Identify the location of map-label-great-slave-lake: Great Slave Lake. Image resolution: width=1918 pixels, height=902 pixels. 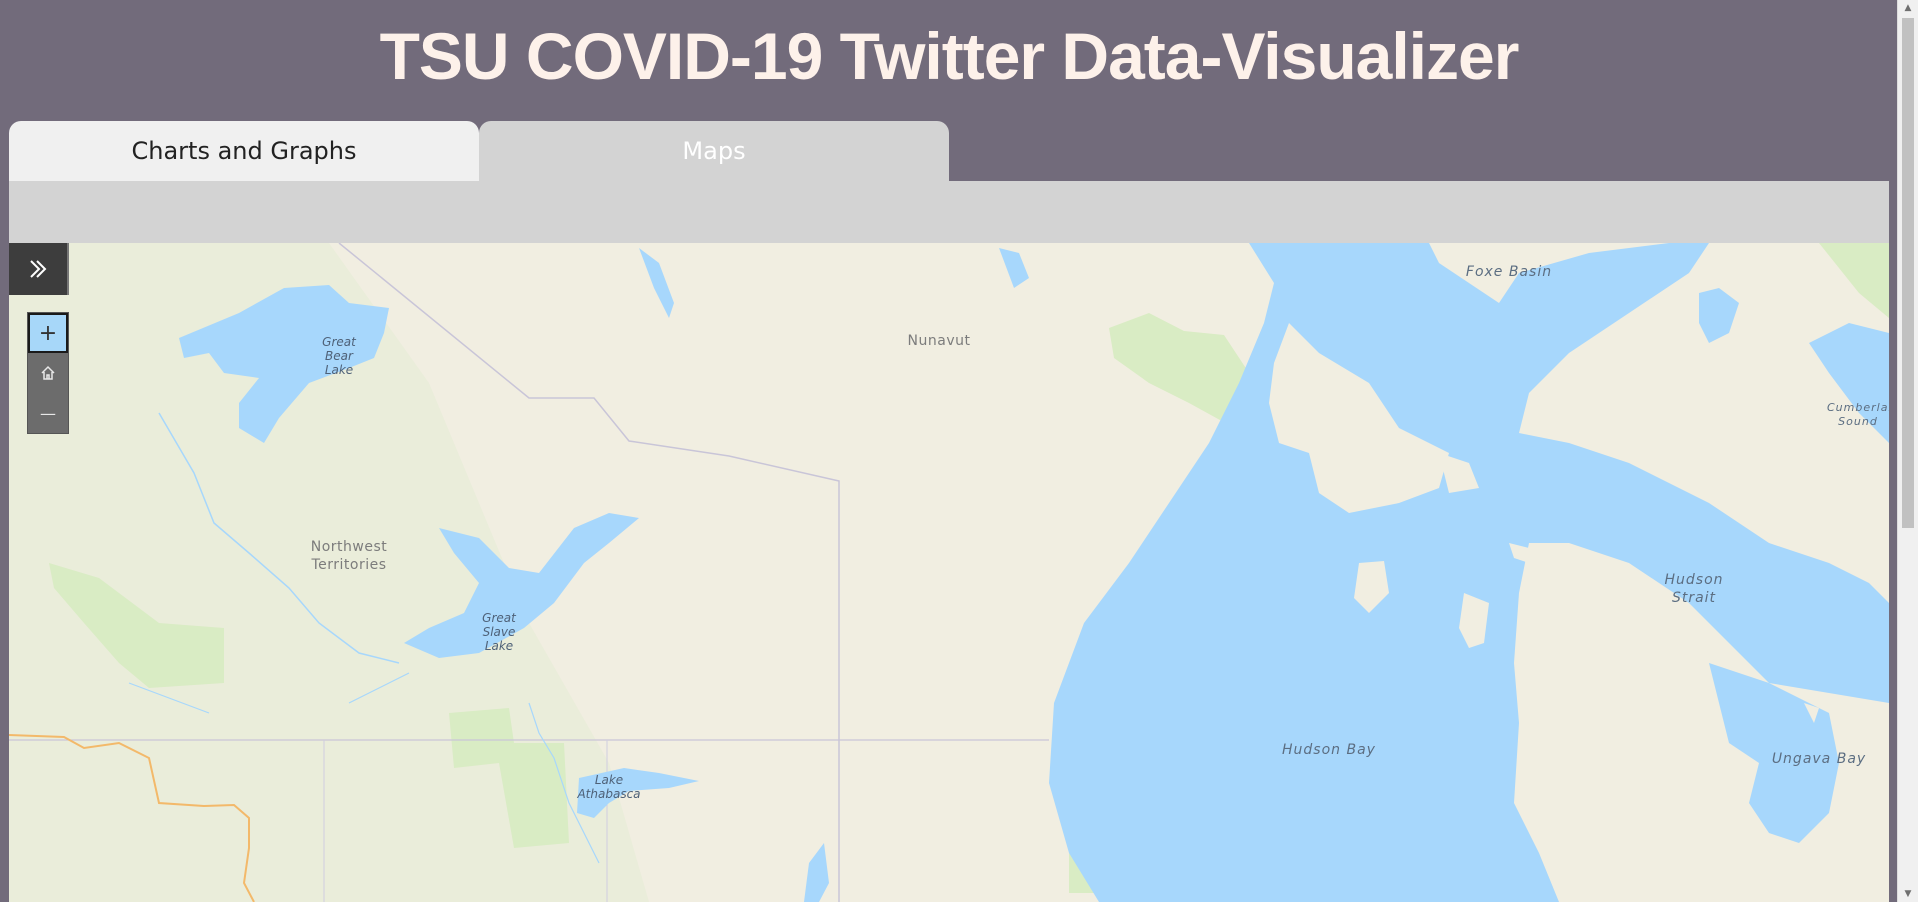
(499, 632).